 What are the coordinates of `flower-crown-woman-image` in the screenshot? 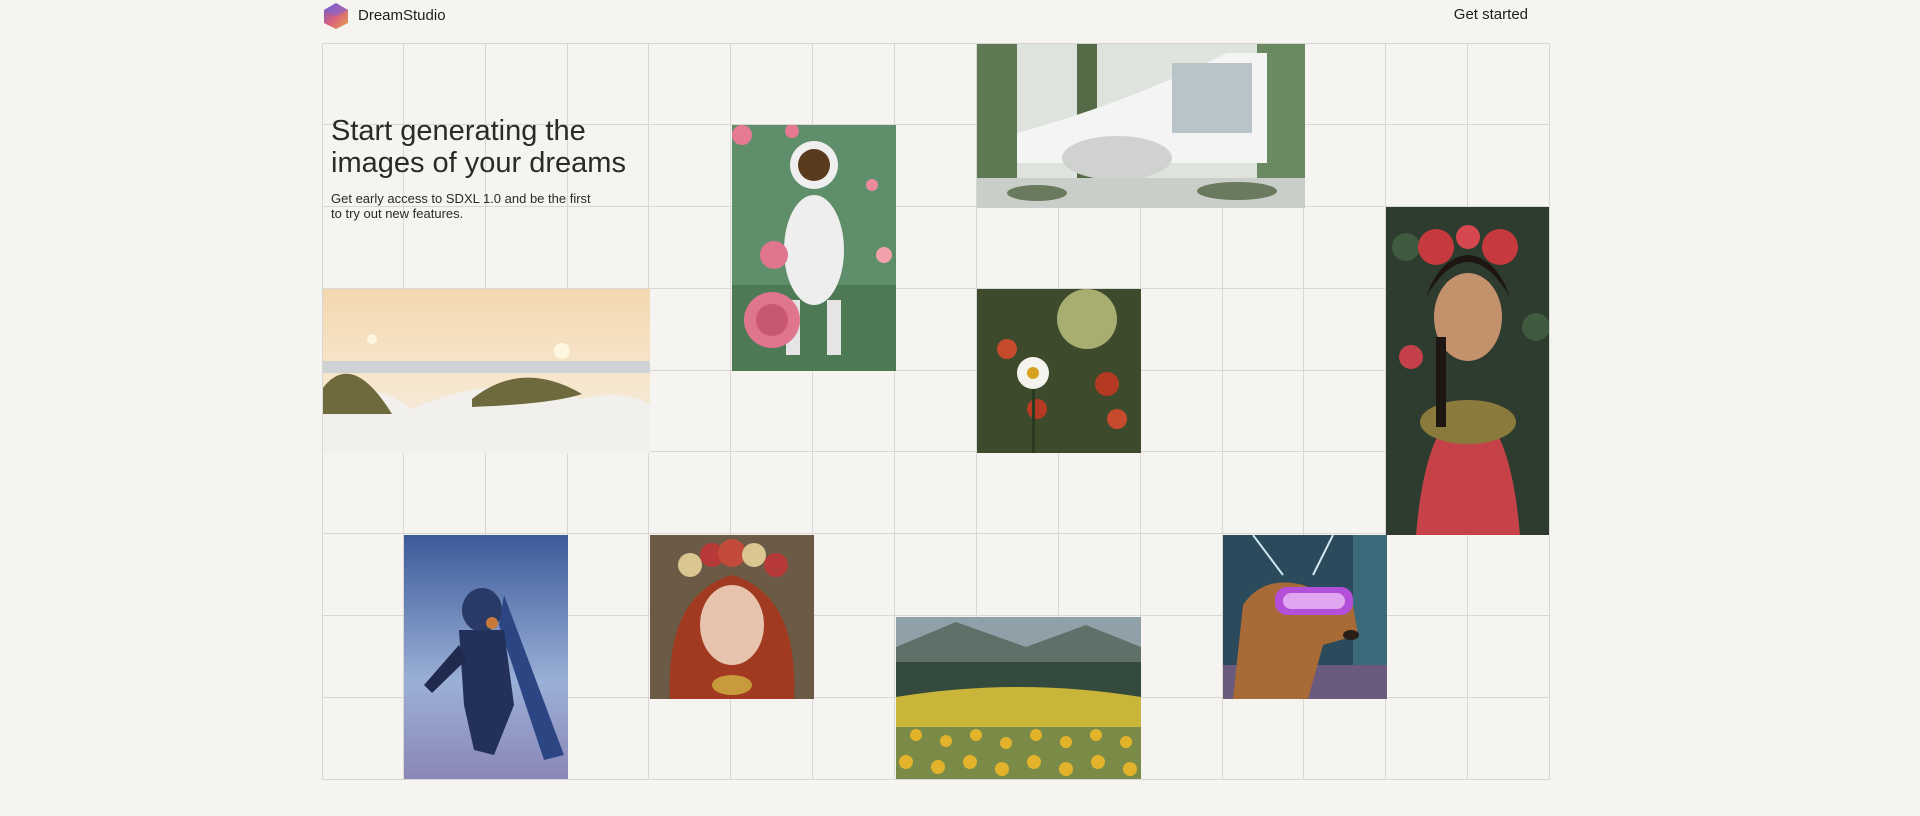 It's located at (732, 617).